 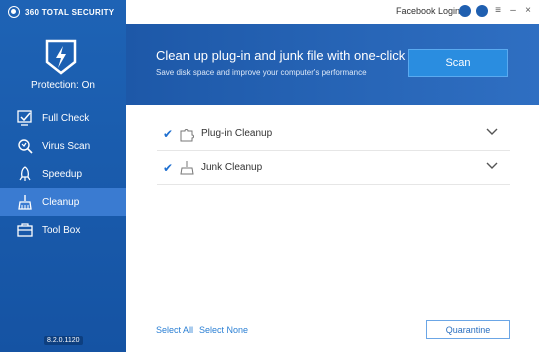 What do you see at coordinates (187, 134) in the screenshot?
I see `puzzle-icon` at bounding box center [187, 134].